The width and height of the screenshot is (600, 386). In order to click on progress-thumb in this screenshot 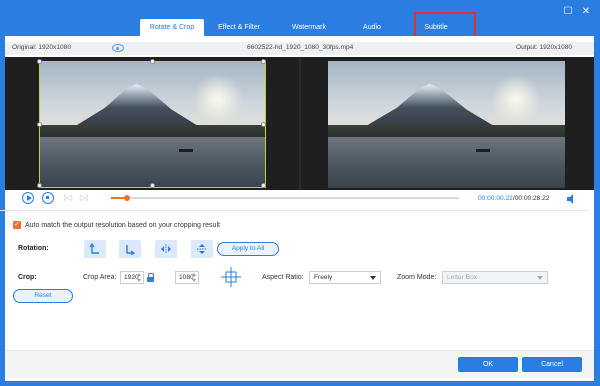, I will do `click(126, 198)`.